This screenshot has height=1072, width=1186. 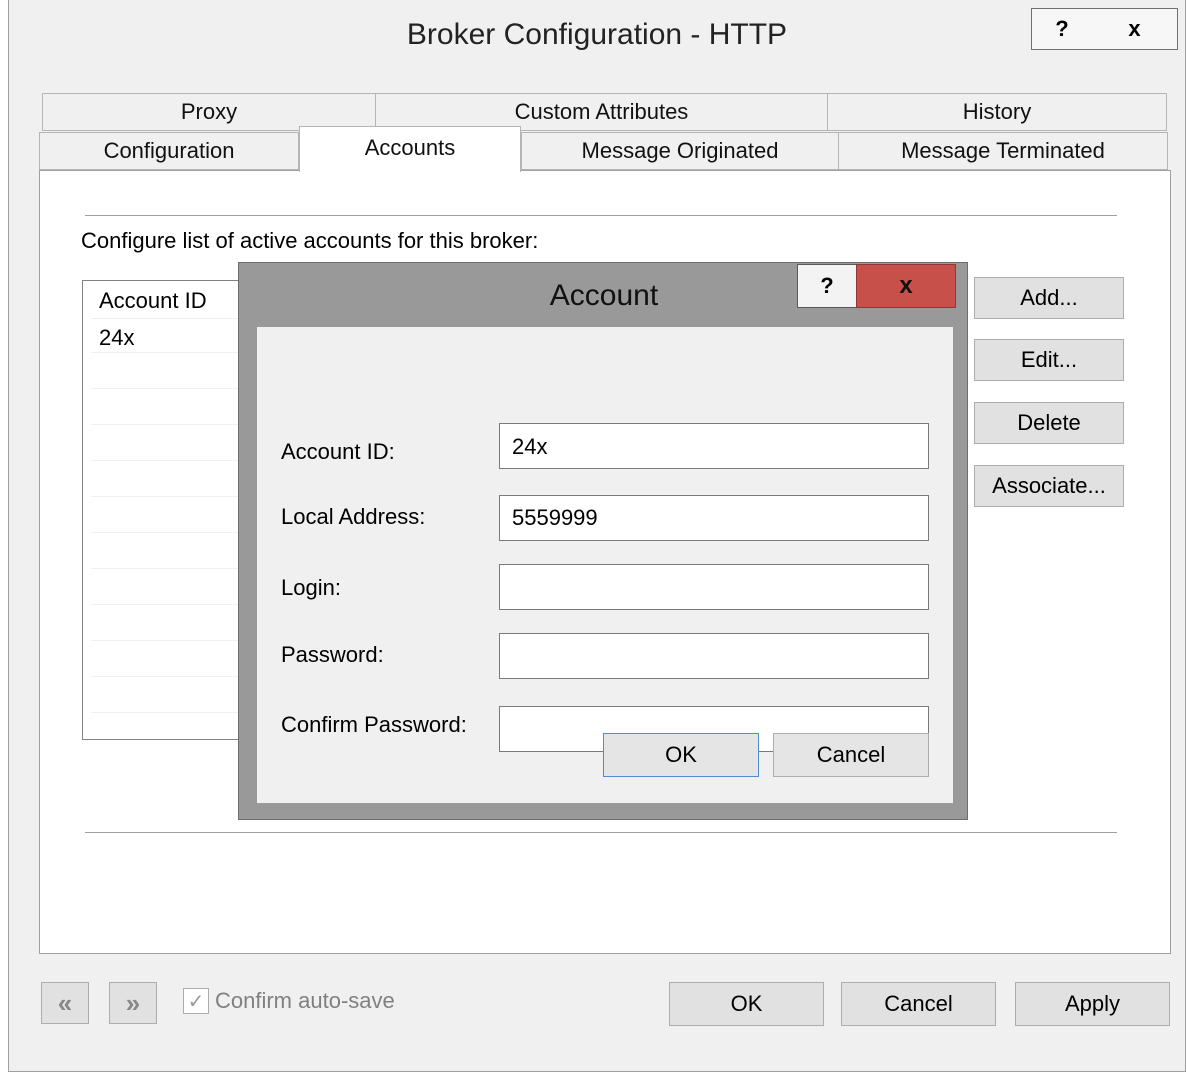 I want to click on delete-button: Delete, so click(x=1049, y=423).